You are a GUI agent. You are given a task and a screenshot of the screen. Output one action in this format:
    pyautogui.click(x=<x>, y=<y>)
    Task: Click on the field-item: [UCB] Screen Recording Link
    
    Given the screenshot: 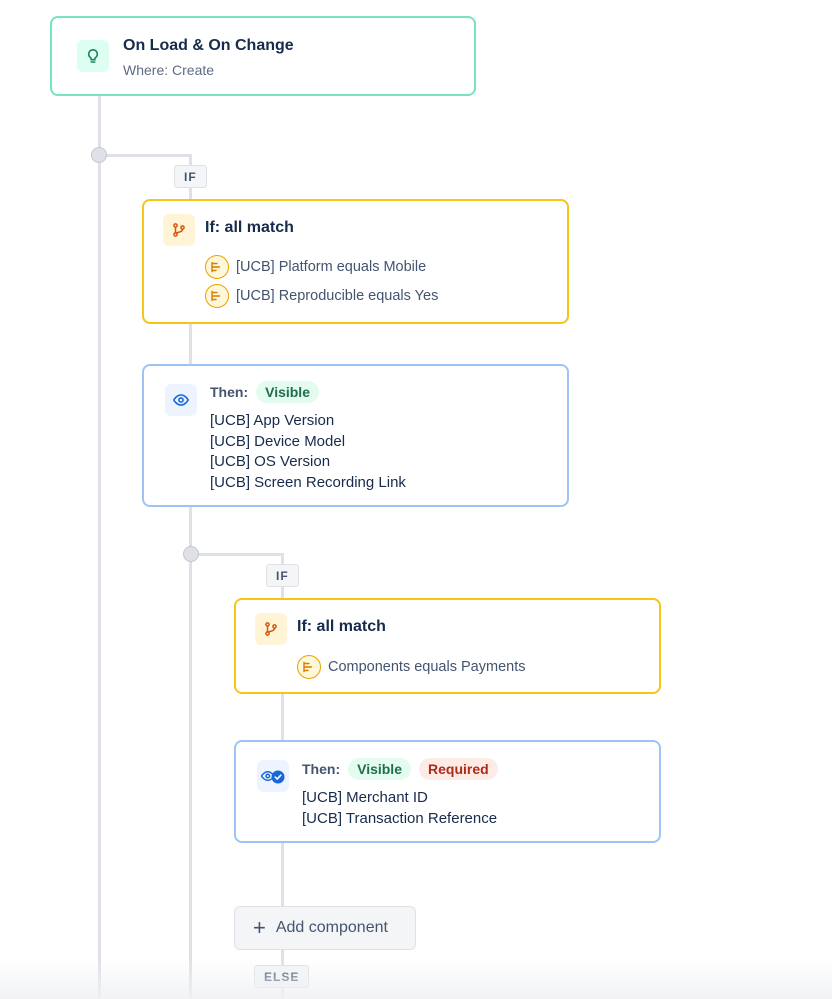 What is the action you would take?
    pyautogui.click(x=308, y=482)
    